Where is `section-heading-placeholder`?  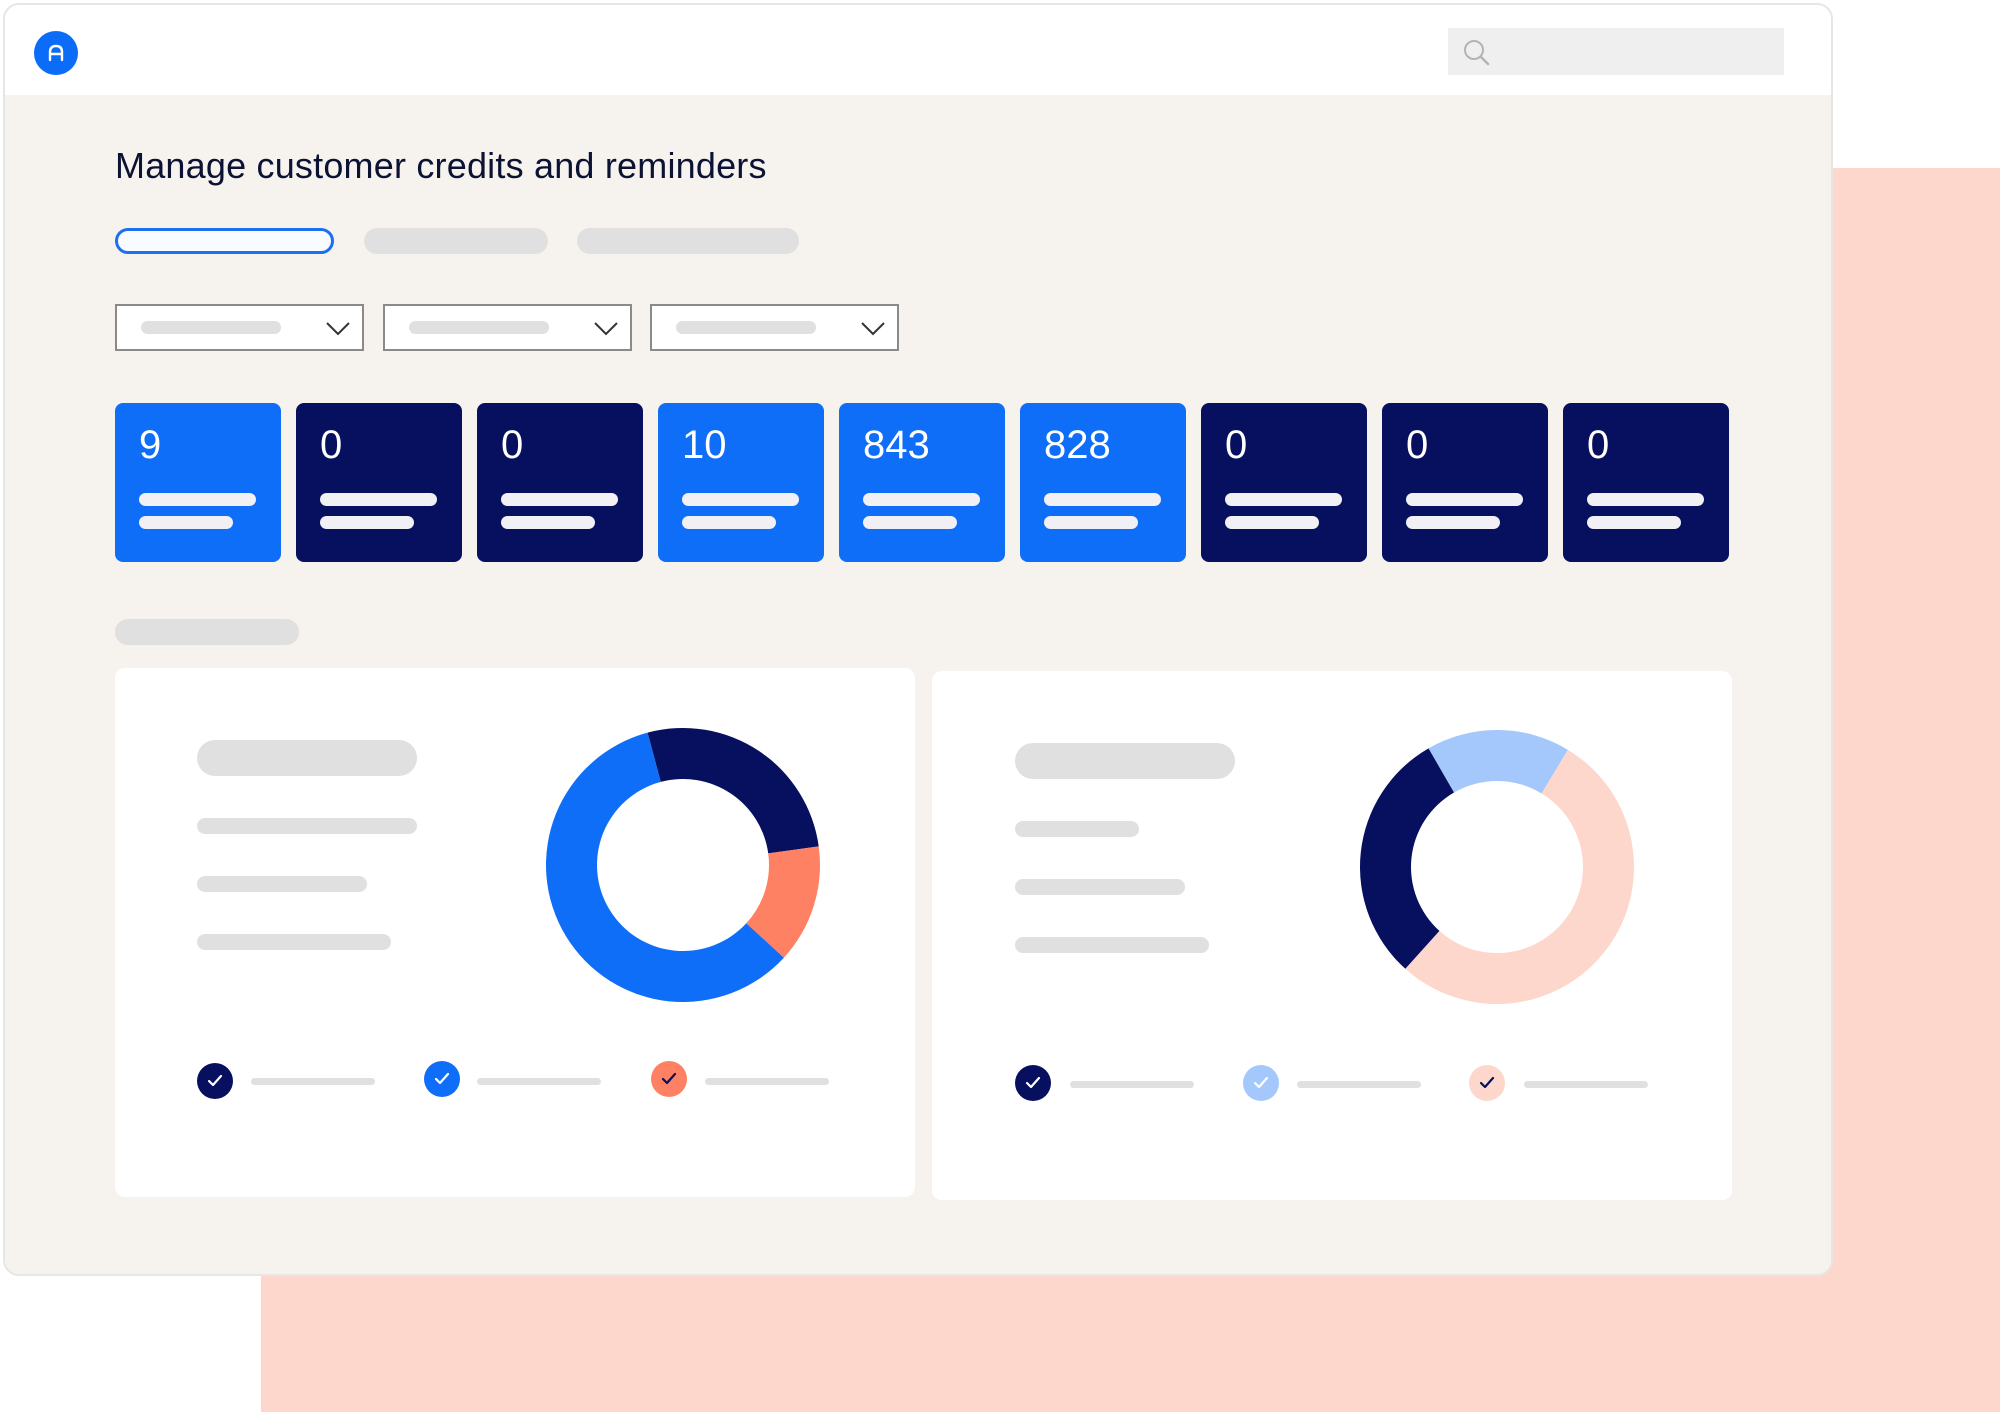 section-heading-placeholder is located at coordinates (207, 632).